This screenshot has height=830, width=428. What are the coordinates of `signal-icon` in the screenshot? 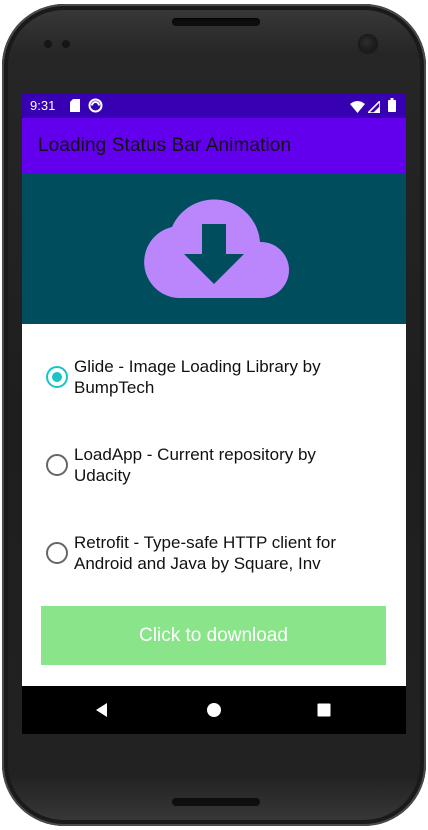 It's located at (373, 108).